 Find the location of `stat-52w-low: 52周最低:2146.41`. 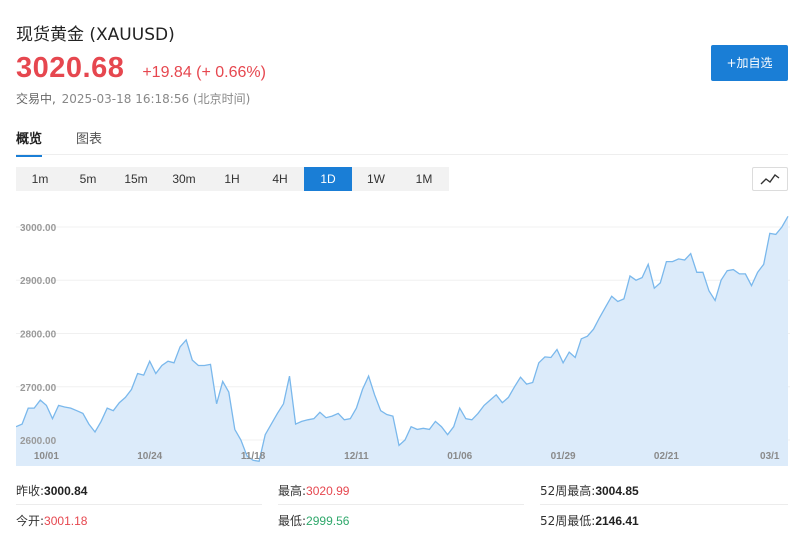

stat-52w-low: 52周最低:2146.41 is located at coordinates (589, 521).